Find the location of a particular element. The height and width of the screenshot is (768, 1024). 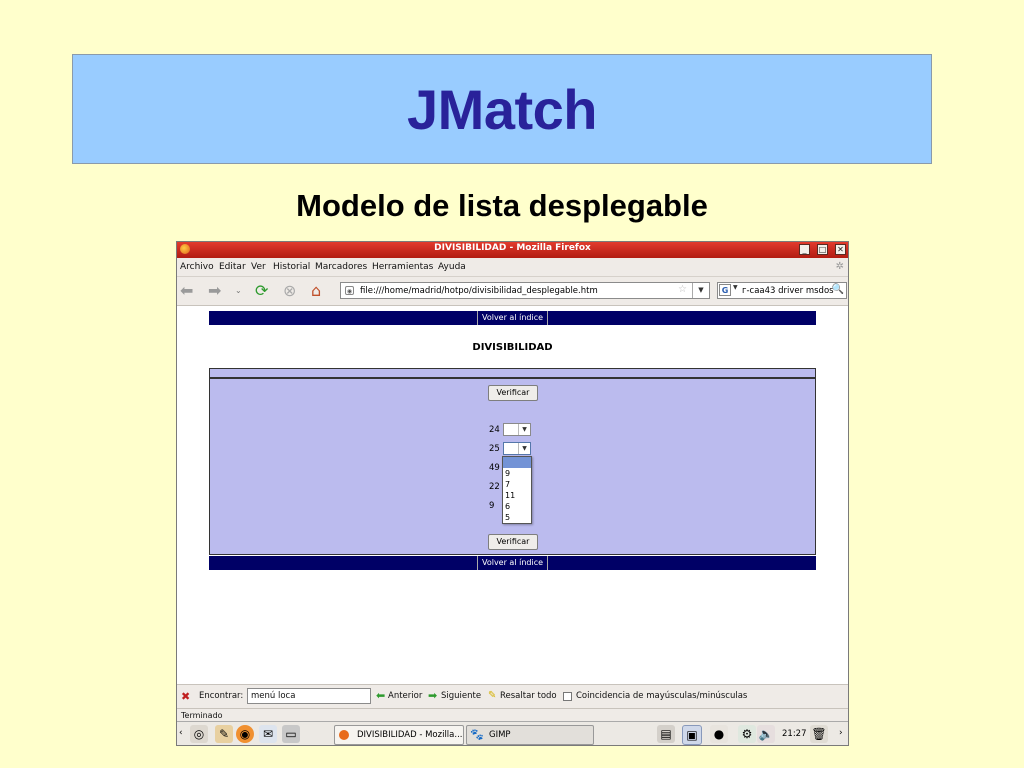

terminal-icon: ▭ is located at coordinates (291, 734).